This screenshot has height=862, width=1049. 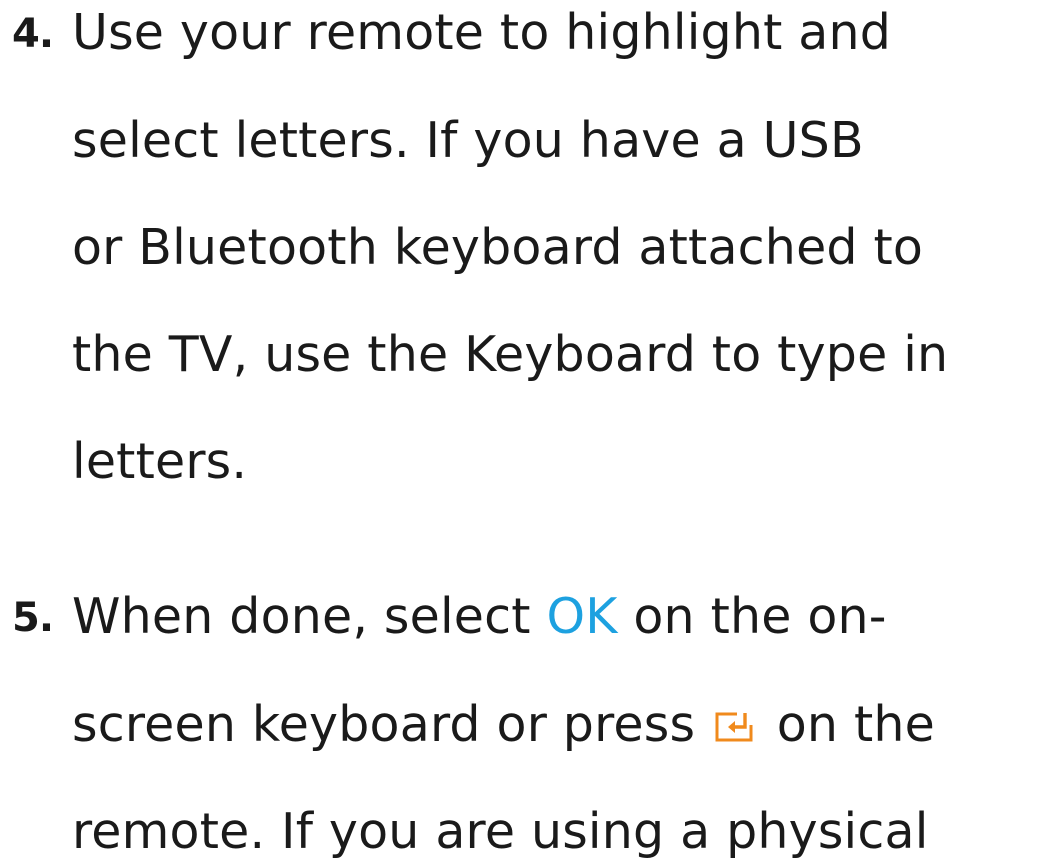 What do you see at coordinates (752, 616) in the screenshot?
I see `text-segment: on the on-` at bounding box center [752, 616].